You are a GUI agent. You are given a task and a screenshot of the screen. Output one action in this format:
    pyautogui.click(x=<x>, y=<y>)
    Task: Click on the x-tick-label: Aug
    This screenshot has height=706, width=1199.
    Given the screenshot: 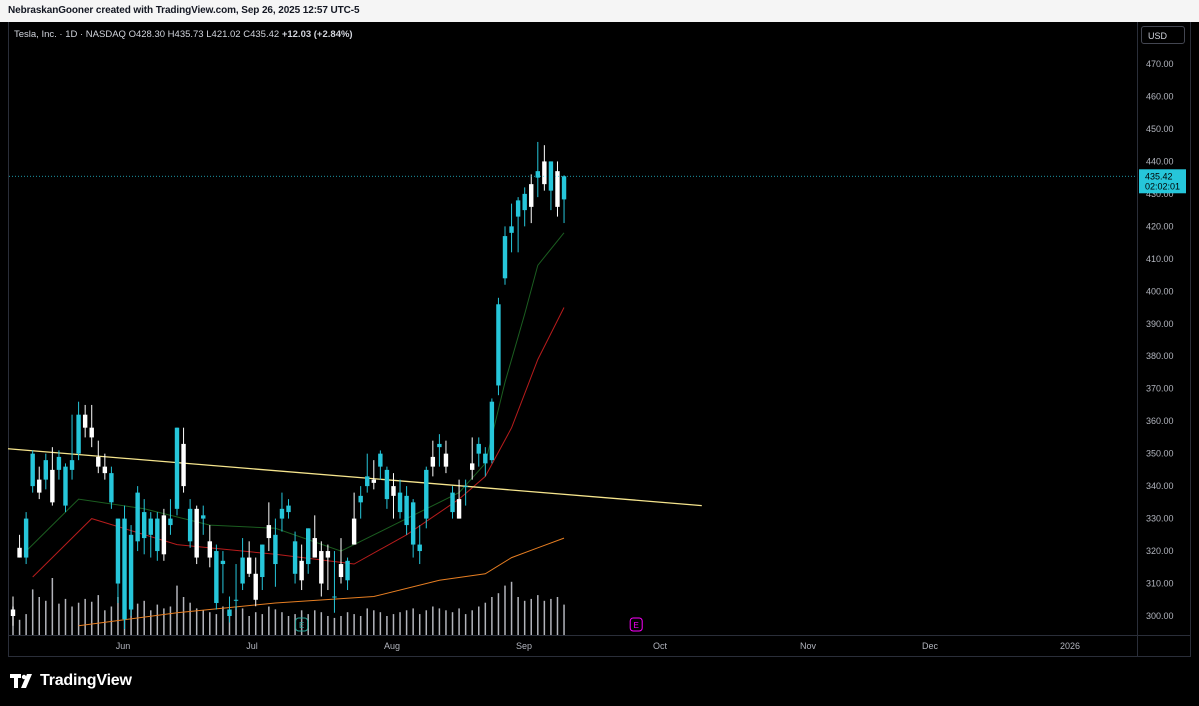 What is the action you would take?
    pyautogui.click(x=392, y=646)
    